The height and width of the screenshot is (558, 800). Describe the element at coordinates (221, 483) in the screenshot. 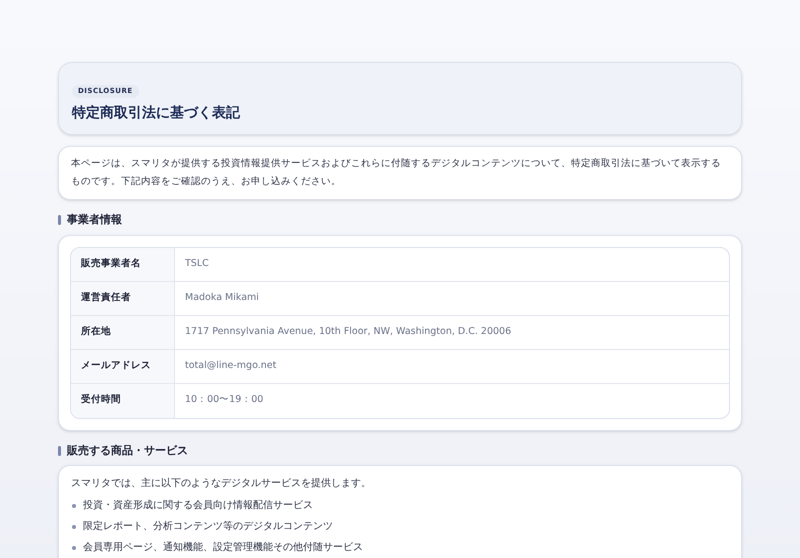

I see `products-lead: スマリタでは、主に以下のようなデジタルサービスを提供します。` at that location.